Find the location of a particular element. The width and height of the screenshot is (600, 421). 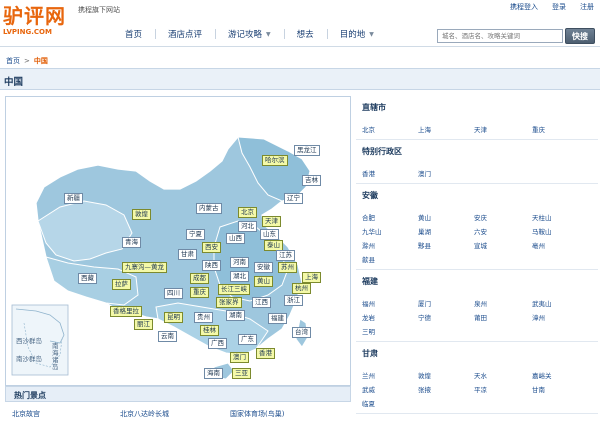

breadcrumb-home-link: 首页 is located at coordinates (13, 61).